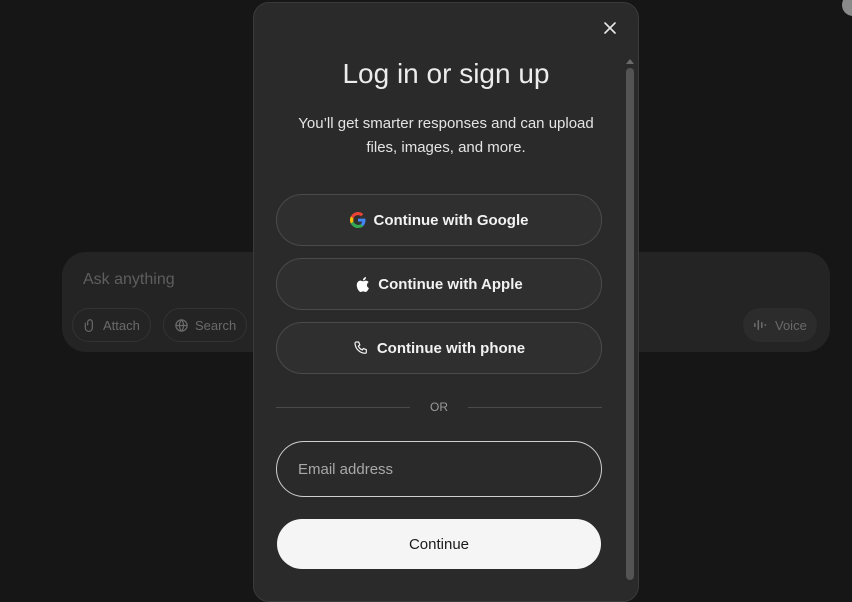 The width and height of the screenshot is (852, 602). What do you see at coordinates (451, 220) in the screenshot?
I see `google-button-label: Continue with Google` at bounding box center [451, 220].